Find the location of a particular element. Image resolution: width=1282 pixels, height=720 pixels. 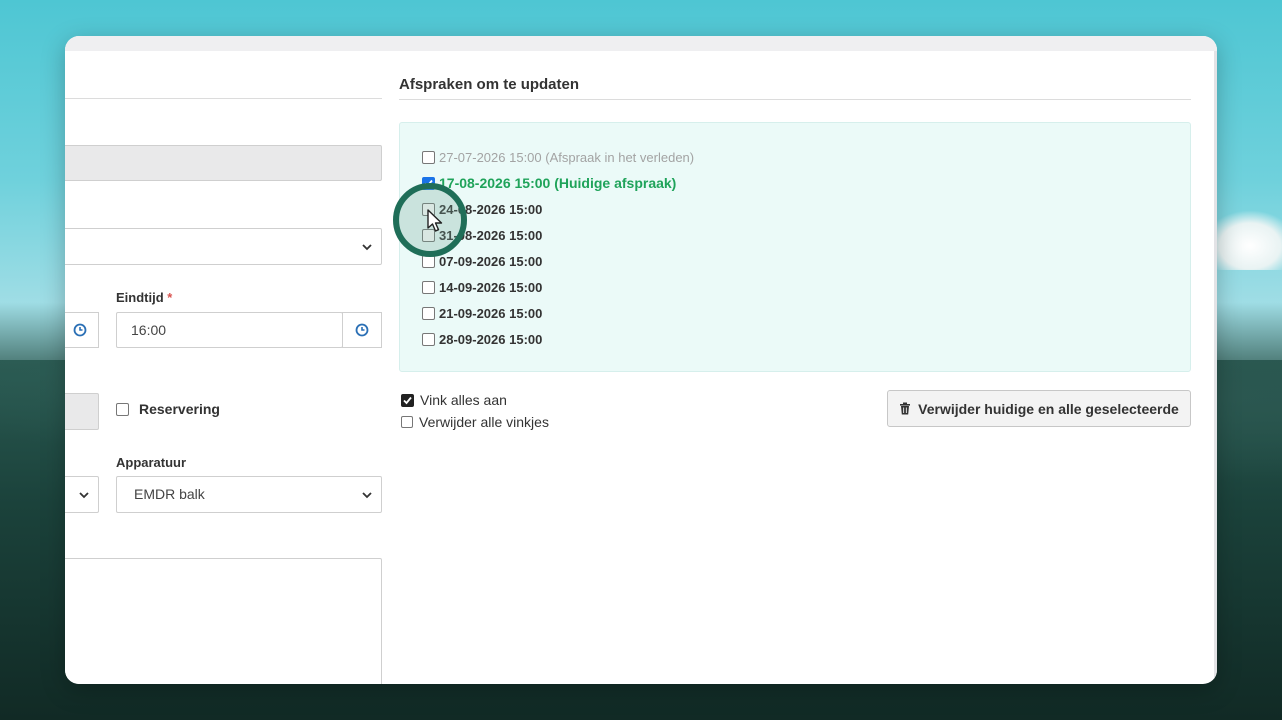

uncheck-all-label: Verwijder alle vinkjes is located at coordinates (484, 422).